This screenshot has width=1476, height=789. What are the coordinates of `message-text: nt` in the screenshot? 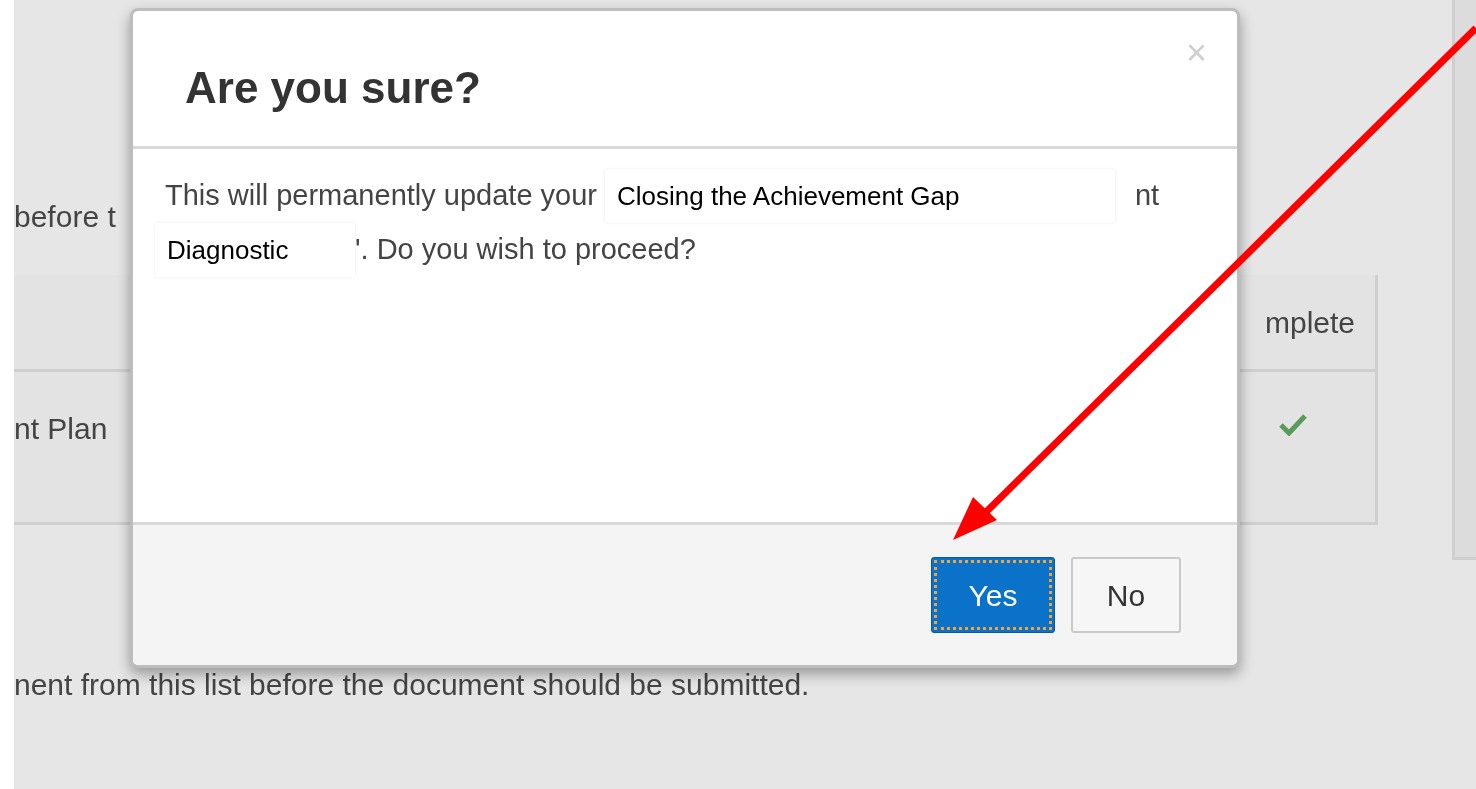 It's located at (1147, 196).